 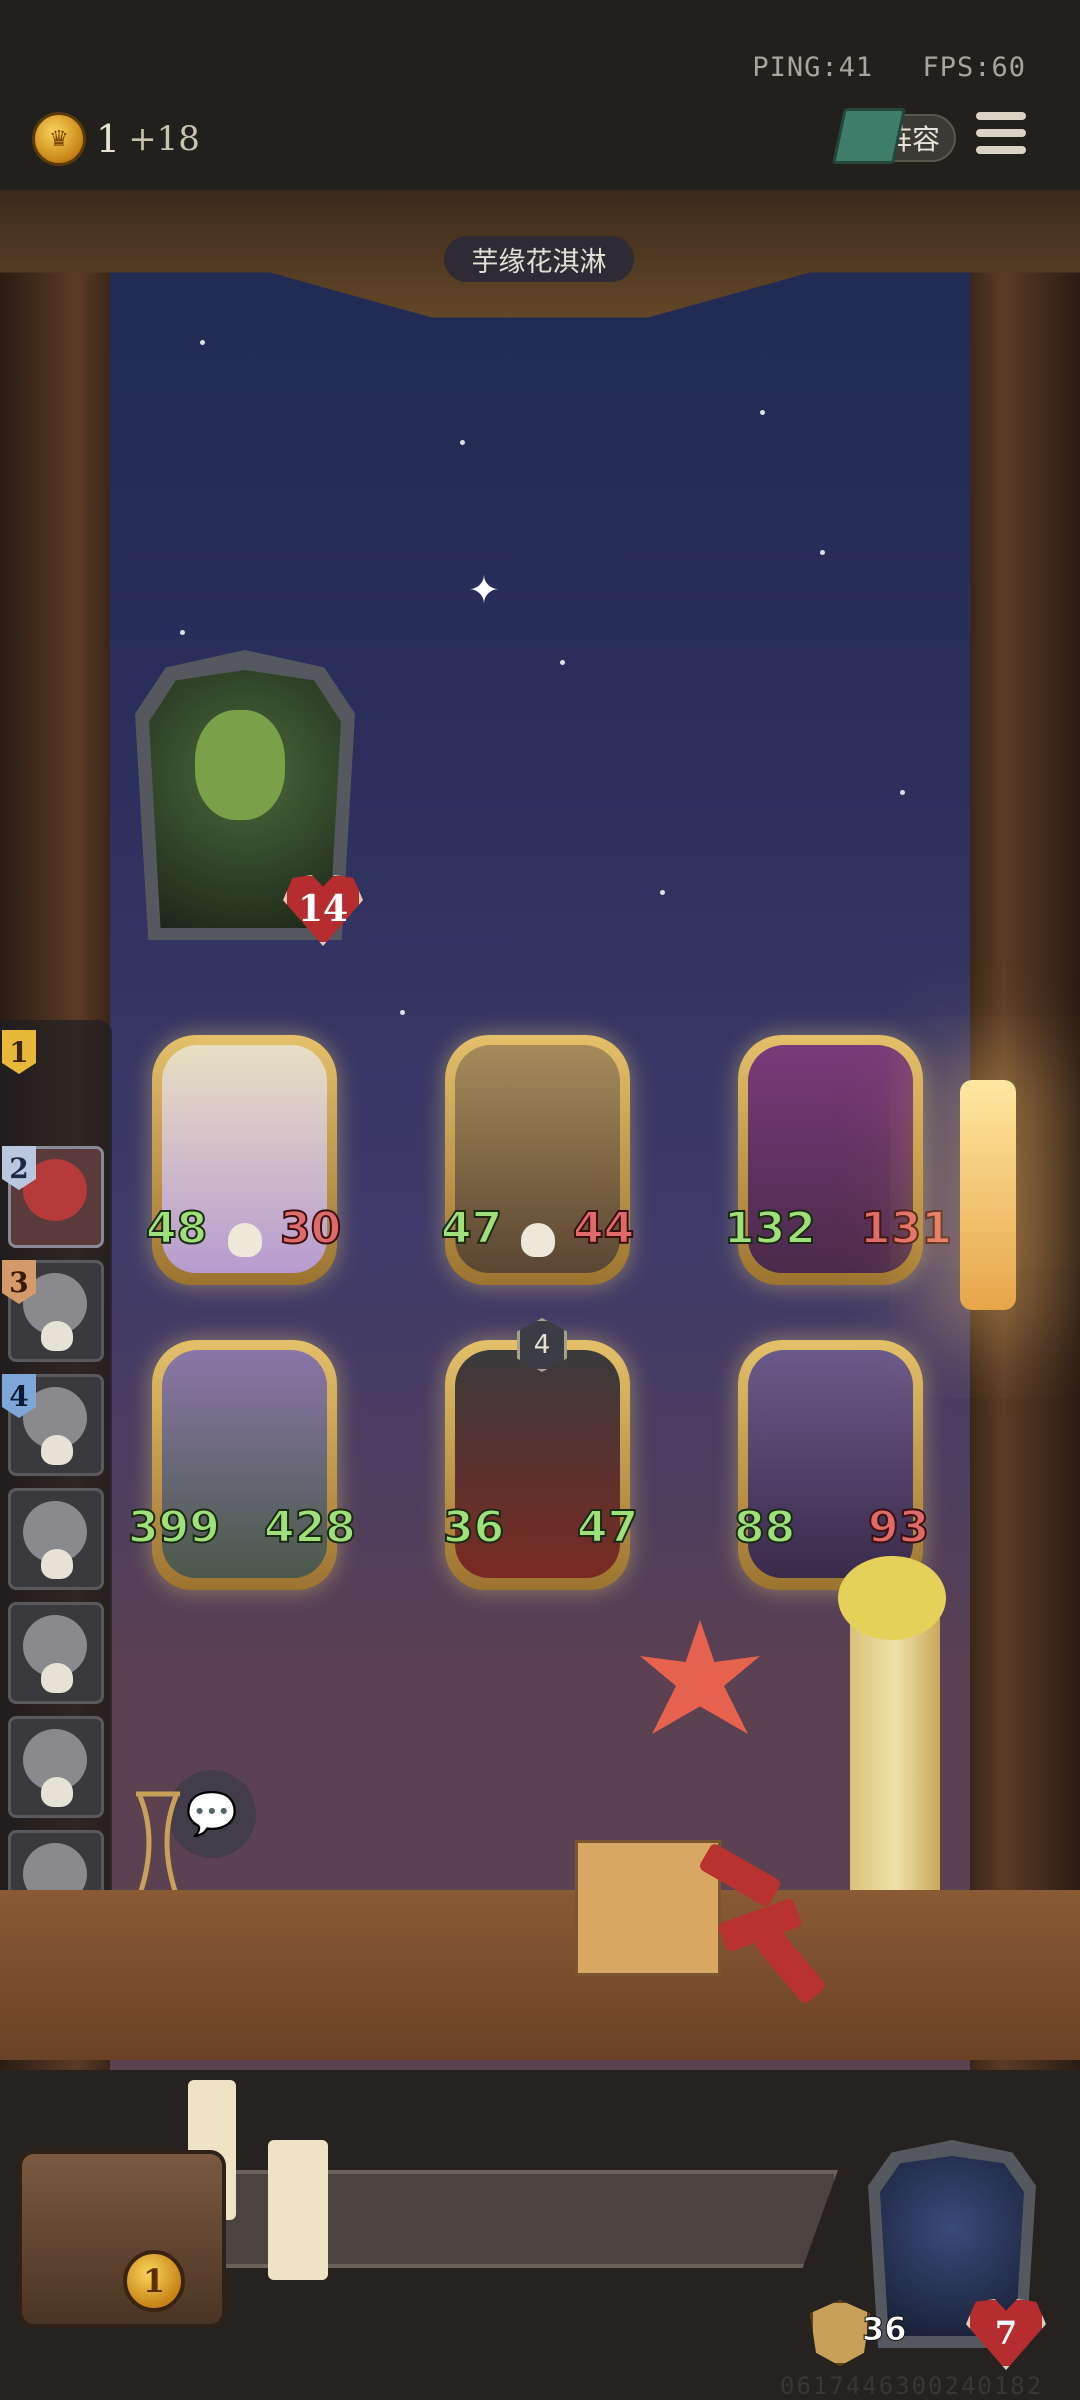 What do you see at coordinates (471, 1228) in the screenshot?
I see `attack-value: 47` at bounding box center [471, 1228].